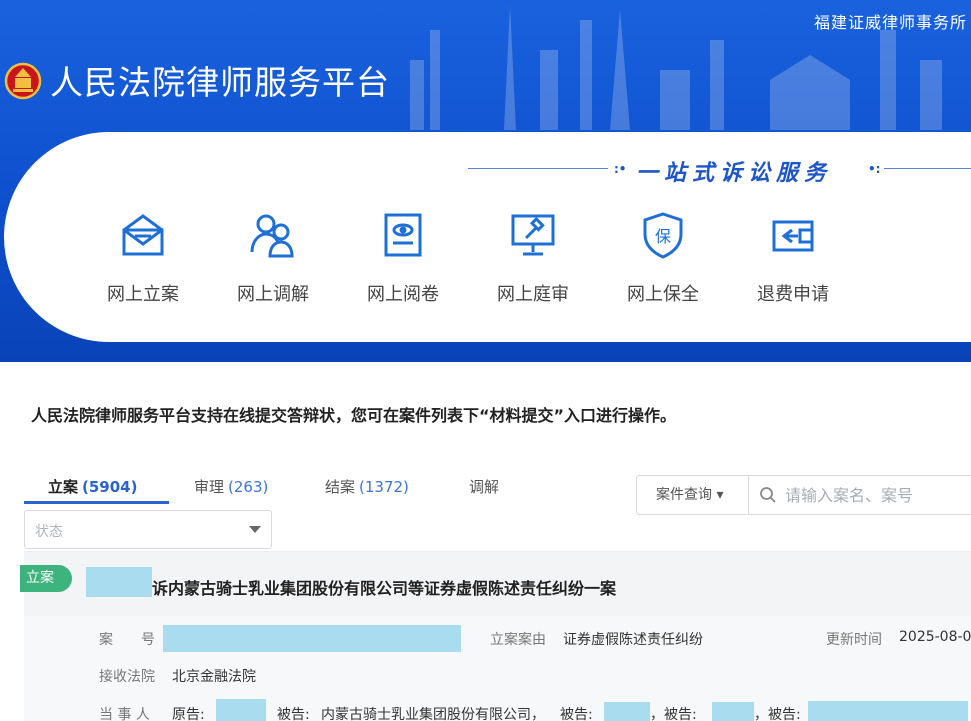 The width and height of the screenshot is (971, 721). What do you see at coordinates (209, 487) in the screenshot?
I see `tab-label: 审理` at bounding box center [209, 487].